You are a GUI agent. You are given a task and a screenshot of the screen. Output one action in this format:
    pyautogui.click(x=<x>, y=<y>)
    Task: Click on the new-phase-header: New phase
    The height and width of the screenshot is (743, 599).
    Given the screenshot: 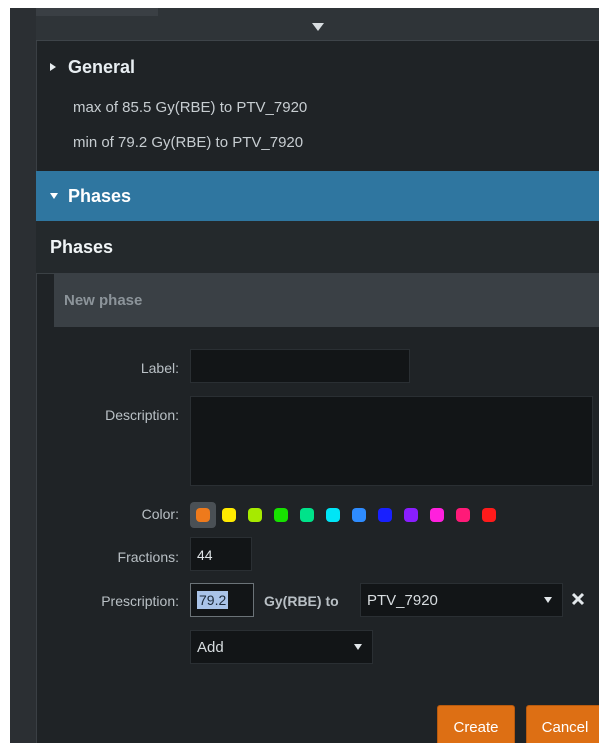 What is the action you would take?
    pyautogui.click(x=326, y=300)
    